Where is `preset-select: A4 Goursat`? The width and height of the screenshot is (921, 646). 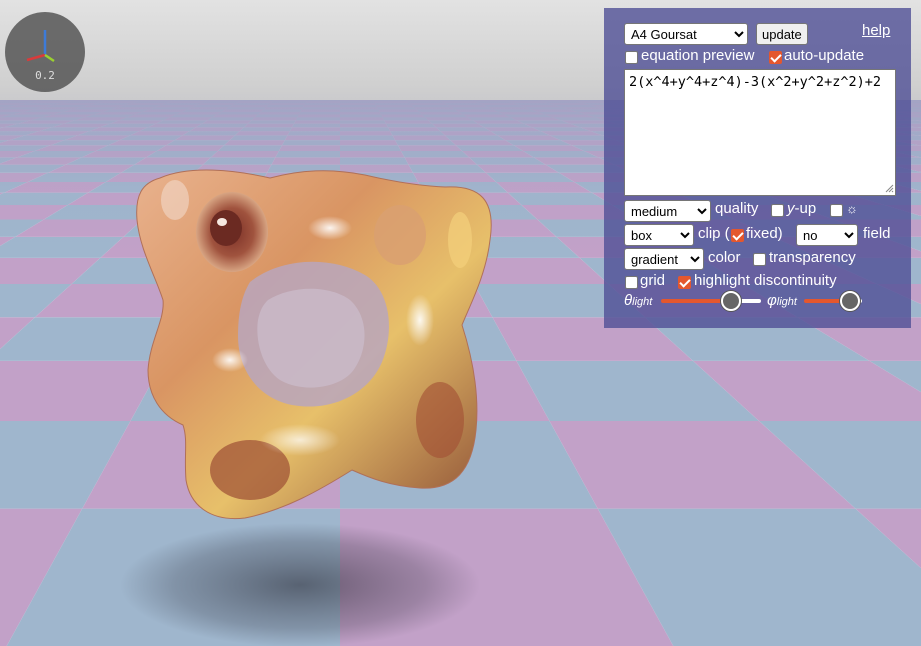
preset-select: A4 Goursat is located at coordinates (686, 34).